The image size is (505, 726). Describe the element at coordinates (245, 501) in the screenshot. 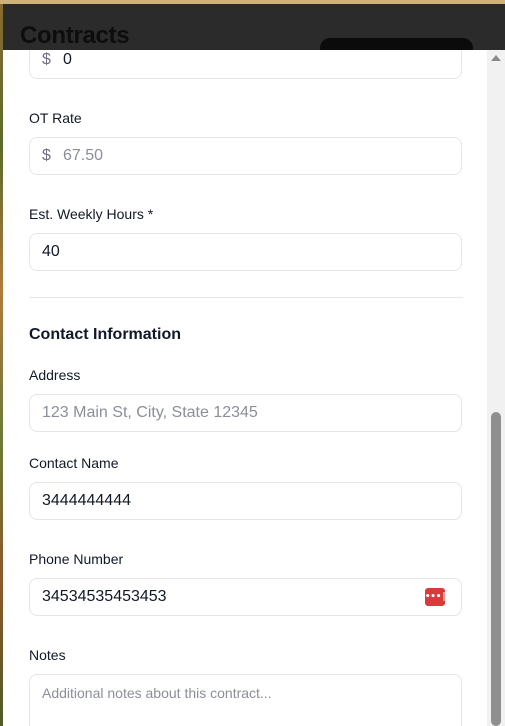

I see `contact-name-input: 3444444444` at that location.